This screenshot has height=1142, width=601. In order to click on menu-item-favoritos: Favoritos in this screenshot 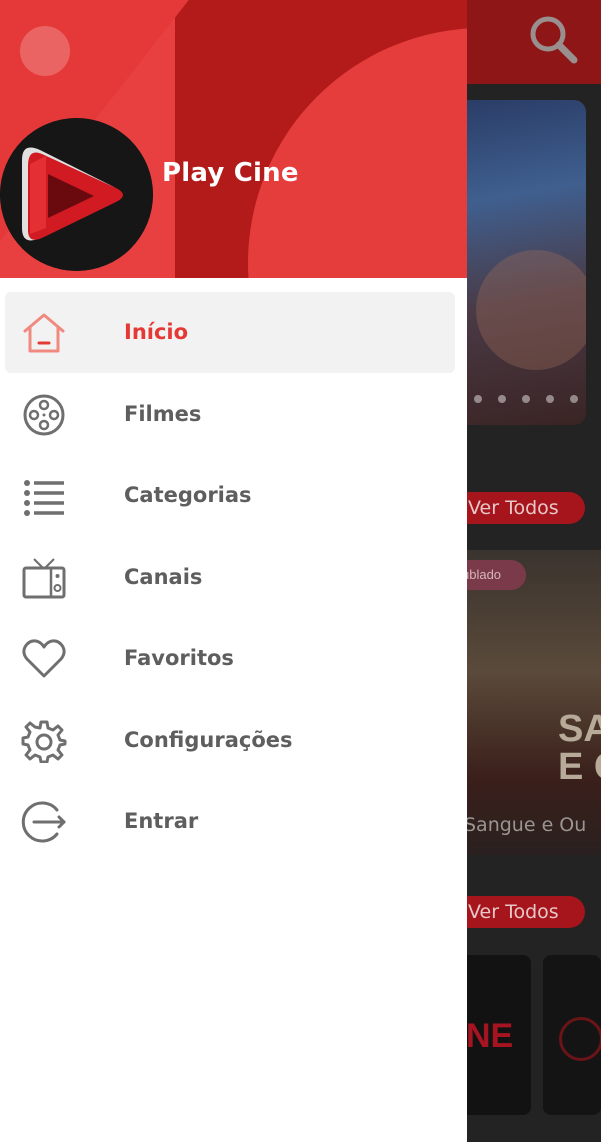, I will do `click(233, 659)`.